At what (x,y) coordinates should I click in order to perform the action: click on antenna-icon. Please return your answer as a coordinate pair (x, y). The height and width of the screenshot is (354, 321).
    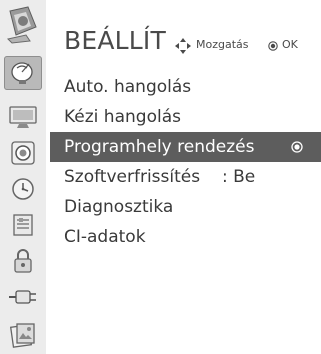
    Looking at the image, I should click on (23, 73).